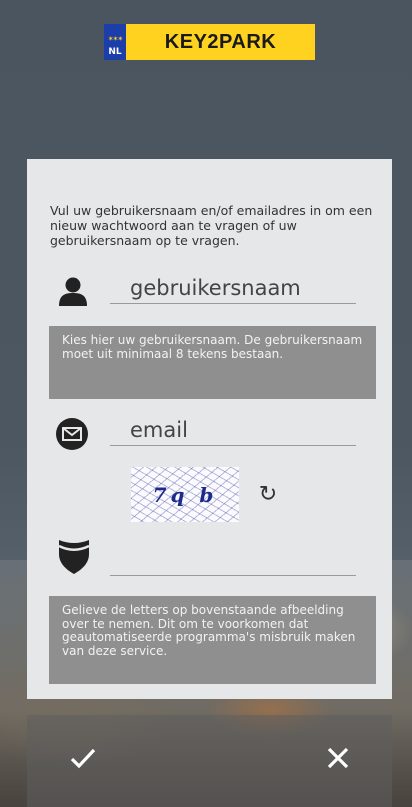 The width and height of the screenshot is (412, 807). Describe the element at coordinates (74, 557) in the screenshot. I see `shield-icon` at that location.